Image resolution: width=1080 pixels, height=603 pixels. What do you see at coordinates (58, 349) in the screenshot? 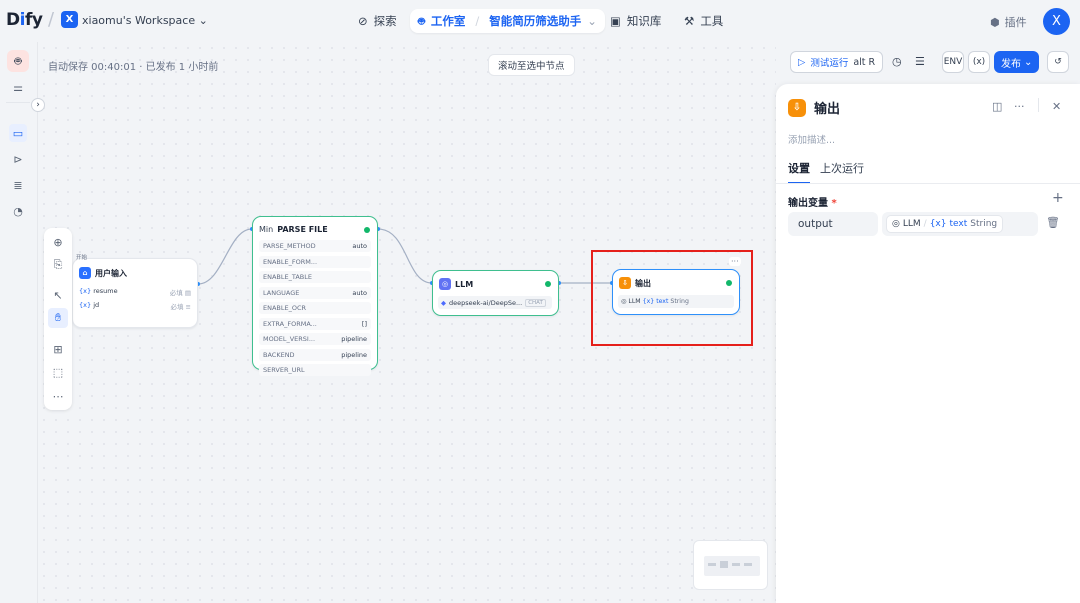
I see `organize-icon: ⊞` at bounding box center [58, 349].